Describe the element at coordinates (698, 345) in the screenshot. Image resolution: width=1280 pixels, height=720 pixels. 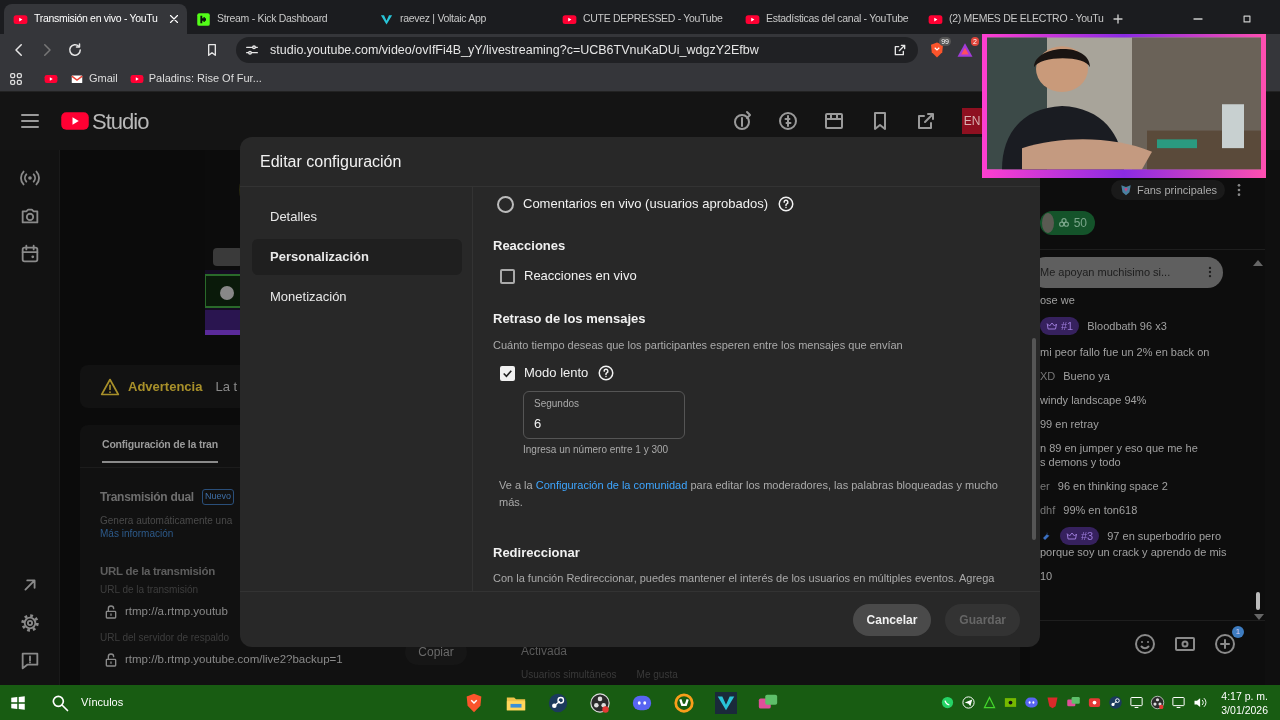
I see `description-text: Cuánto tiempo deseas que los participantes esperen entre los mensajes que envían` at that location.